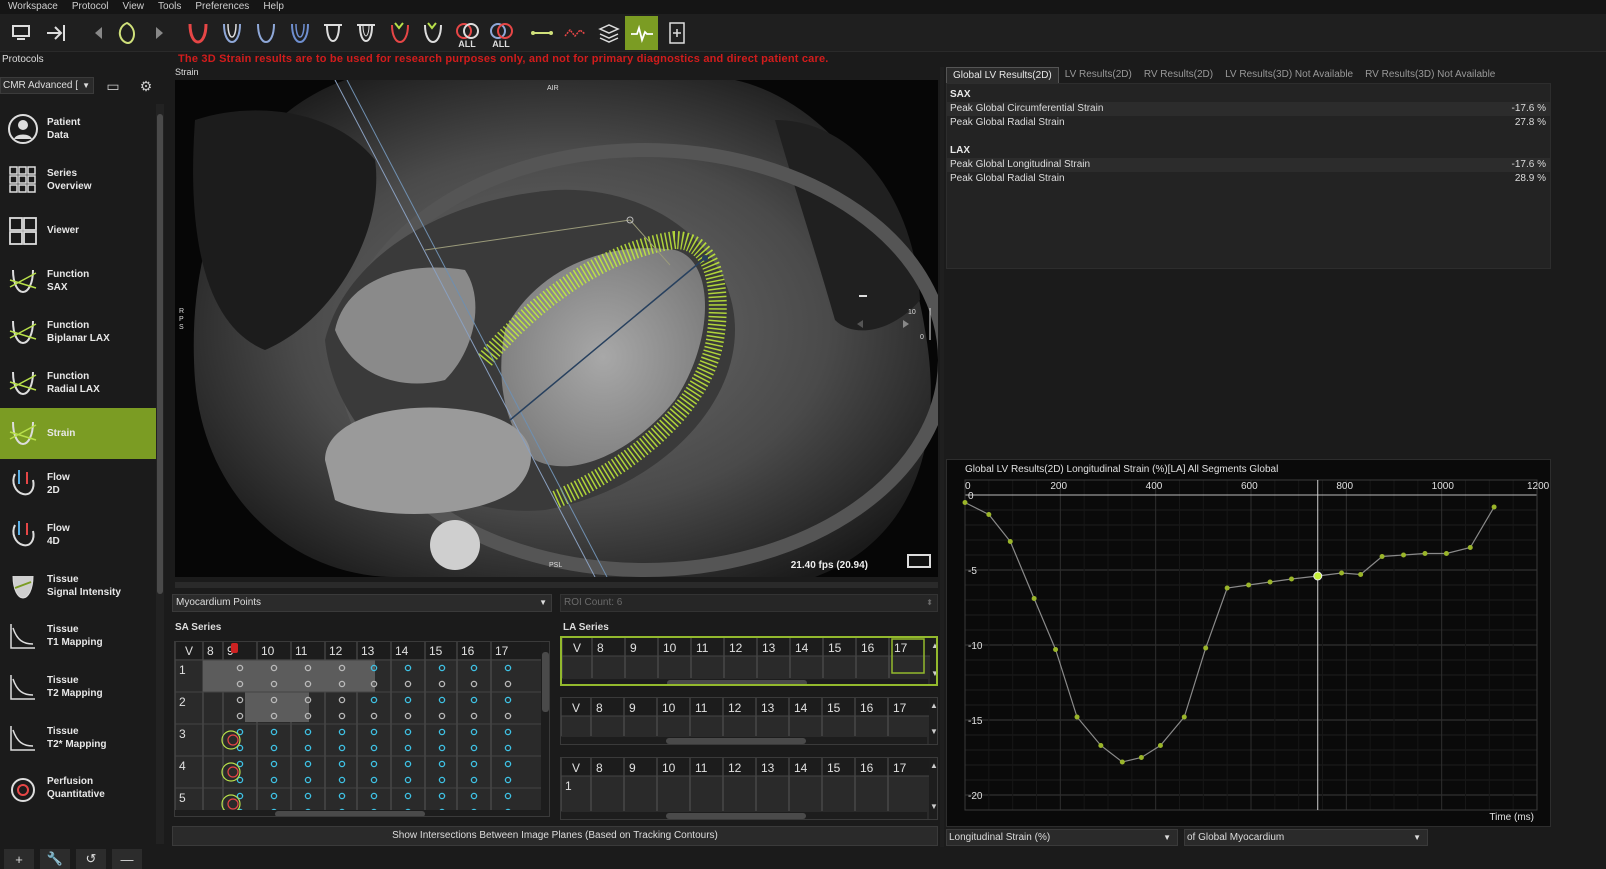  What do you see at coordinates (609, 33) in the screenshot?
I see `planes-icon` at bounding box center [609, 33].